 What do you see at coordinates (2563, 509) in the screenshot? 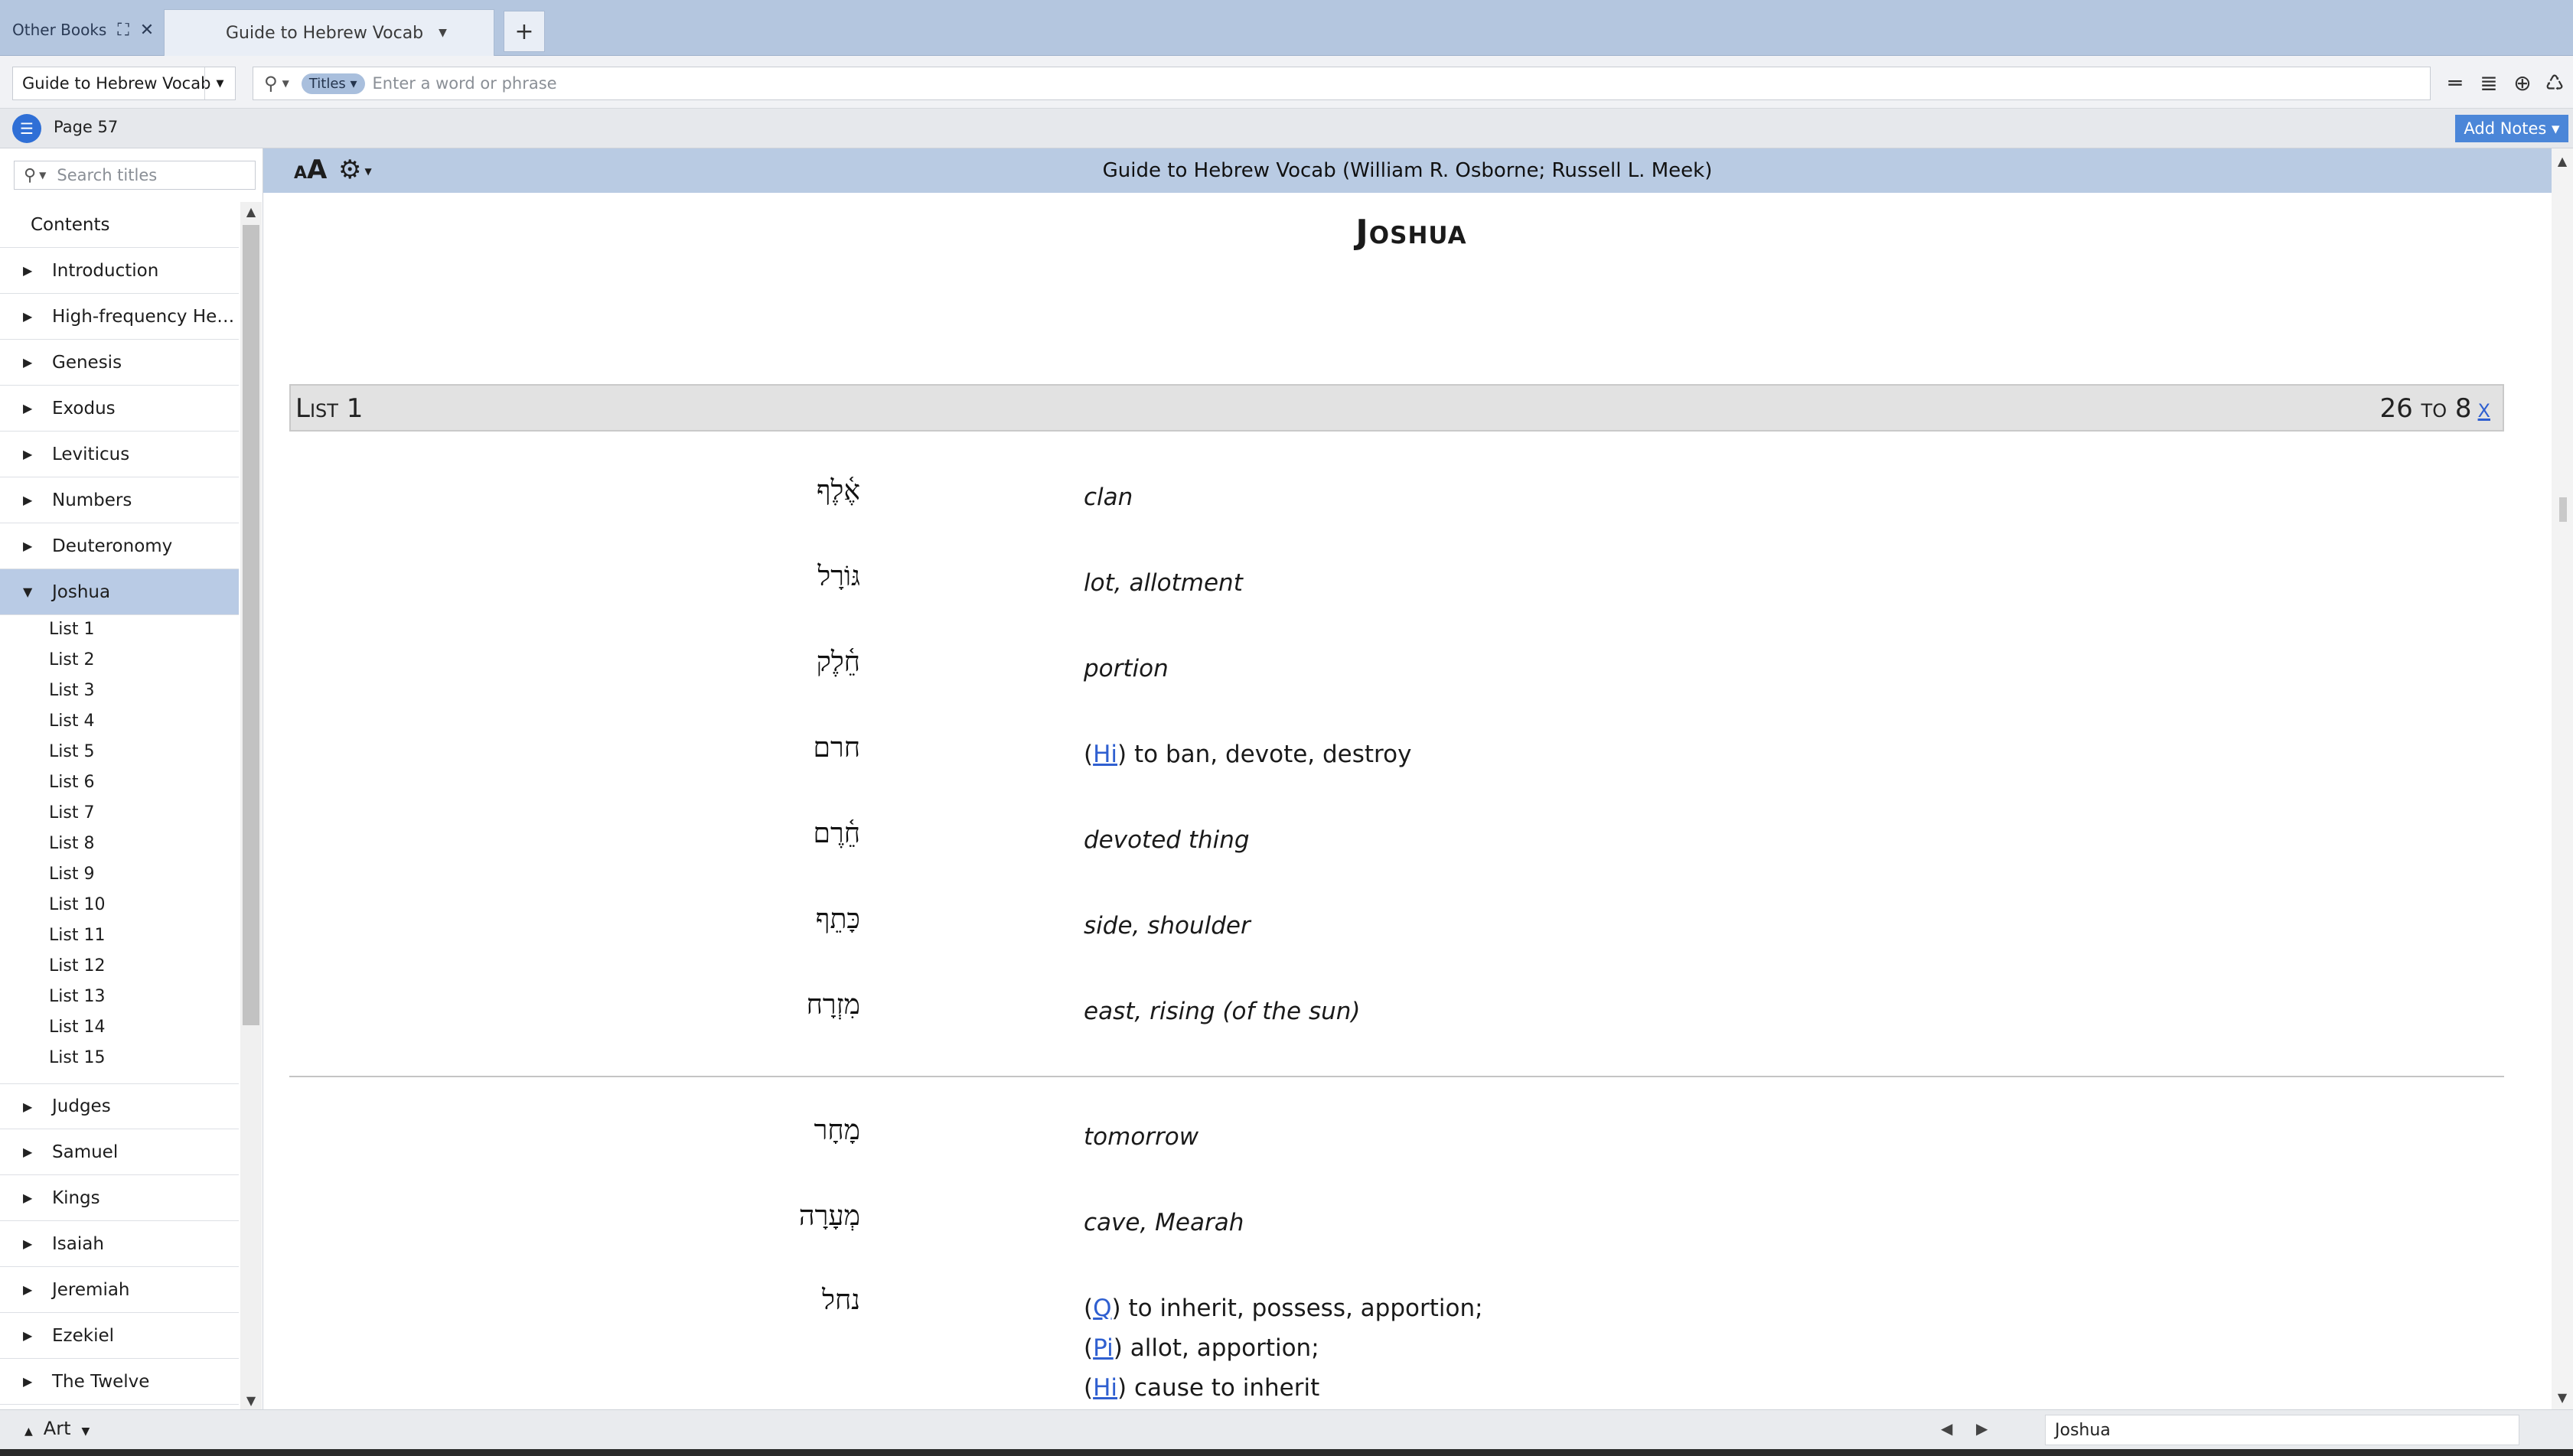
I see `reading-pane-scroll-thumb` at bounding box center [2563, 509].